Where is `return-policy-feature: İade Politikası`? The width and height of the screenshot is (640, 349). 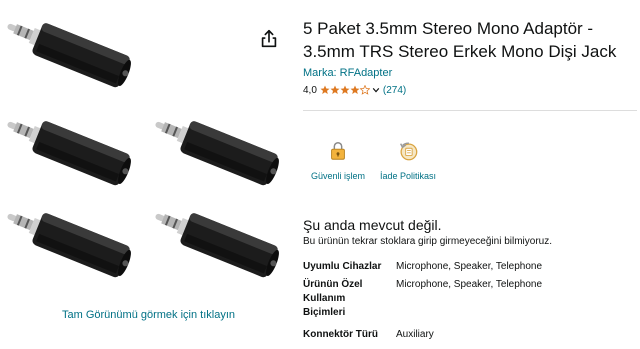
return-policy-feature: İade Politikası is located at coordinates (408, 160).